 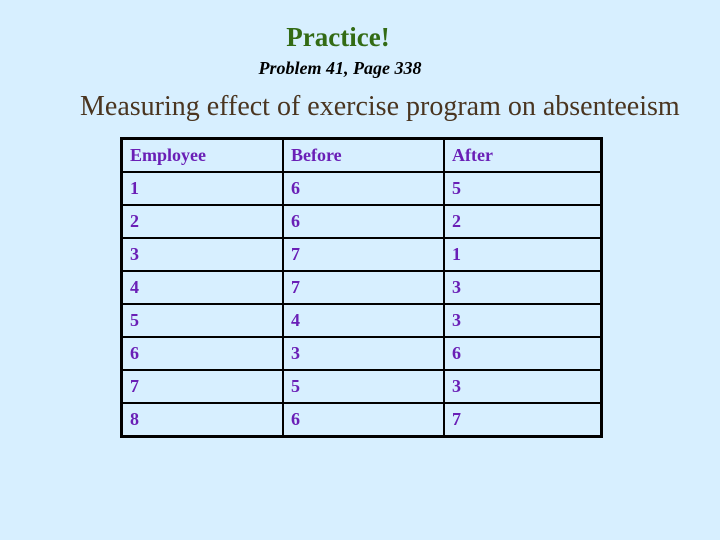 I want to click on table-row: 165, so click(x=361, y=188).